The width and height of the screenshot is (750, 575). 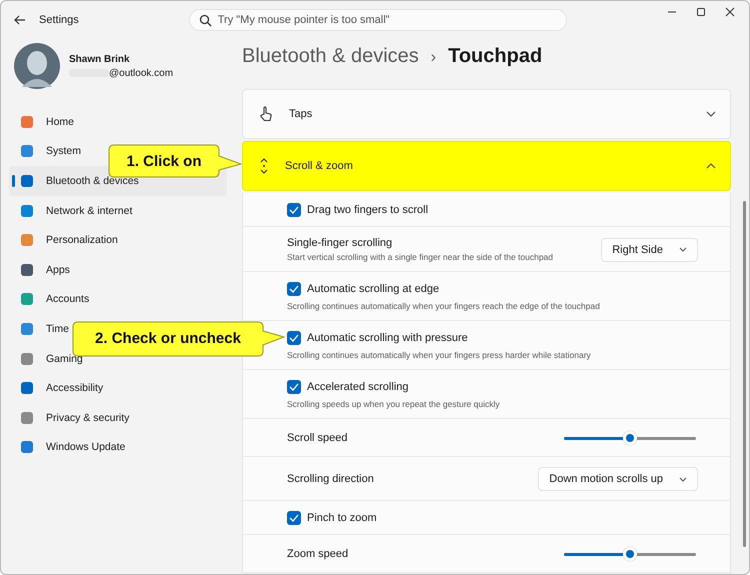 What do you see at coordinates (330, 479) in the screenshot?
I see `setting-label: Scrolling direction` at bounding box center [330, 479].